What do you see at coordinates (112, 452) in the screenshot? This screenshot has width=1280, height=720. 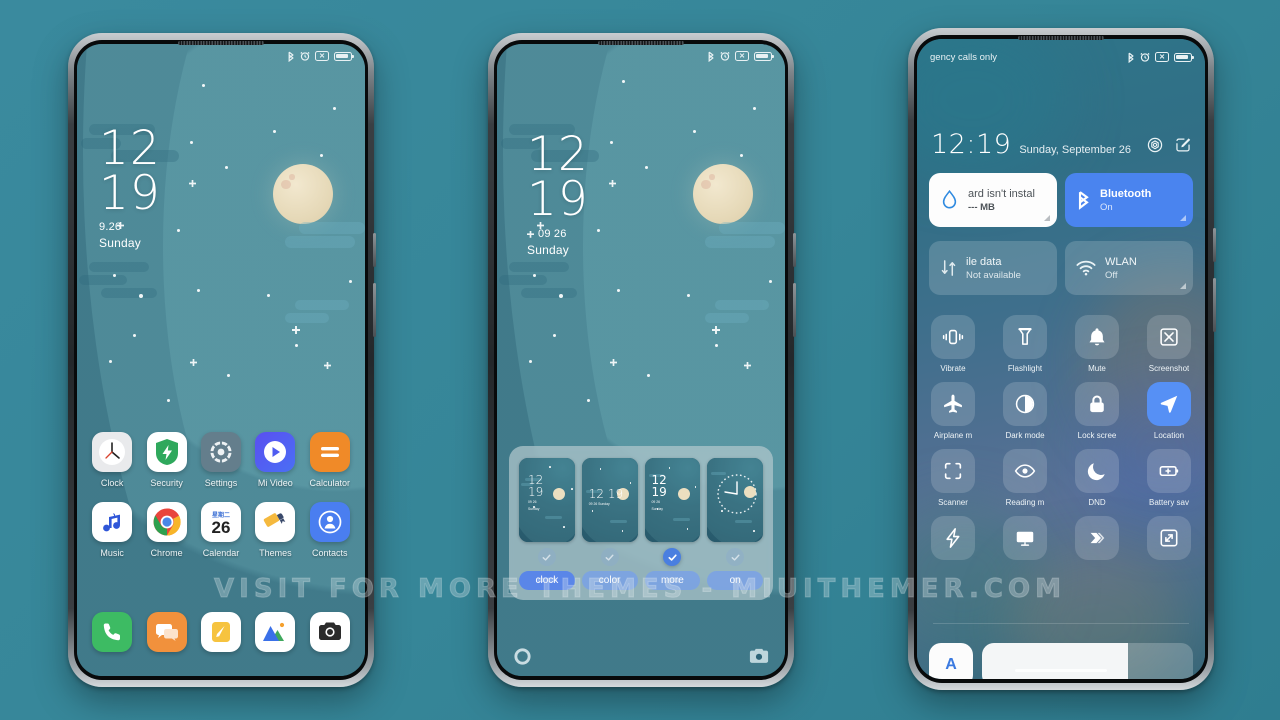 I see `clock-app-icon` at bounding box center [112, 452].